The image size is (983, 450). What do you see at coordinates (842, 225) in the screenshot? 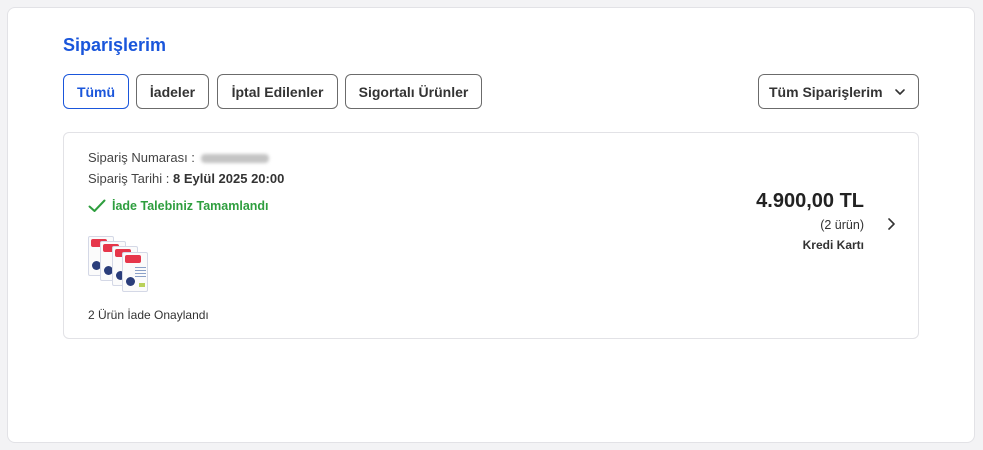
I see `order-item-count: (2 ürün)` at bounding box center [842, 225].